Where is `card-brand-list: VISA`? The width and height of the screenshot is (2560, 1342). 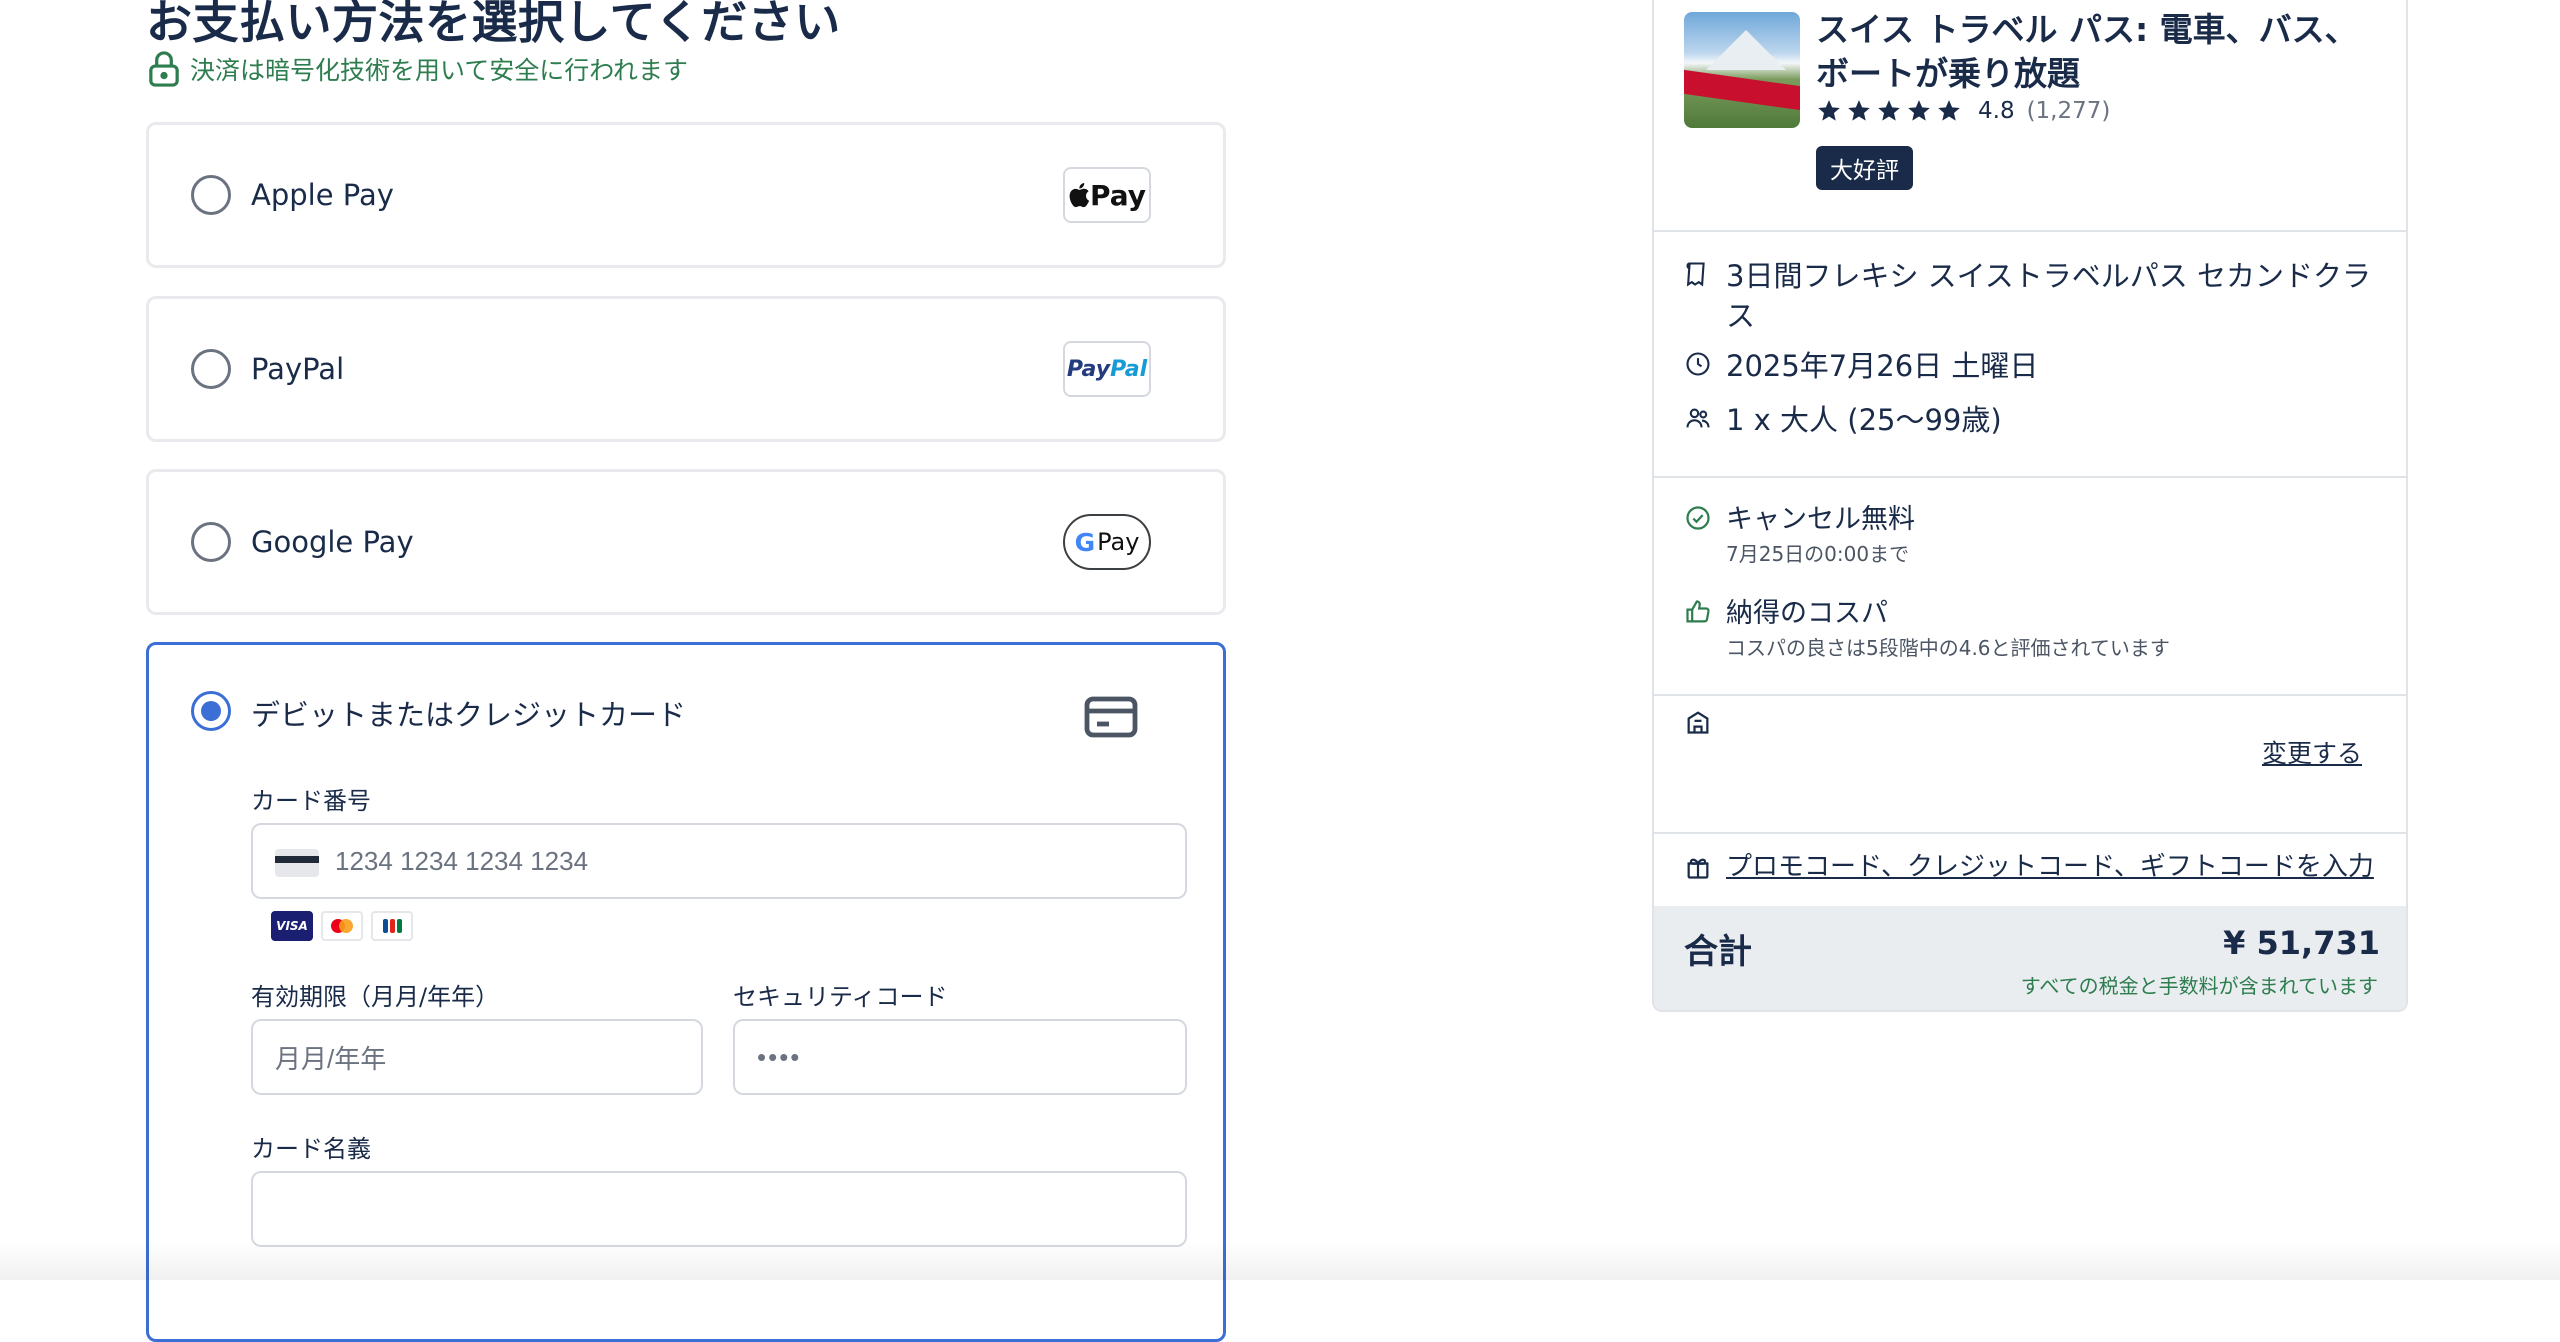
card-brand-list: VISA is located at coordinates (342, 926).